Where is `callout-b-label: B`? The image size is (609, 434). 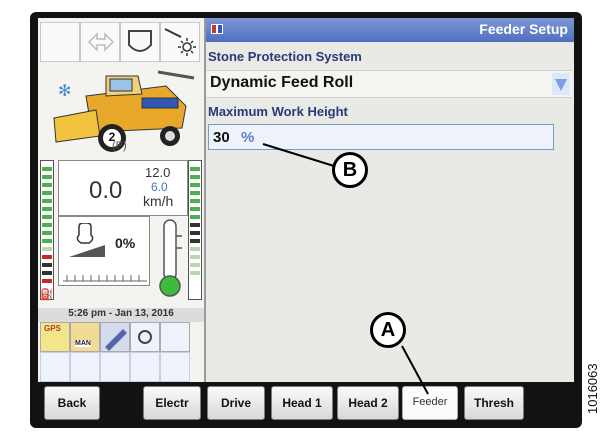
callout-b-label: B is located at coordinates (350, 170).